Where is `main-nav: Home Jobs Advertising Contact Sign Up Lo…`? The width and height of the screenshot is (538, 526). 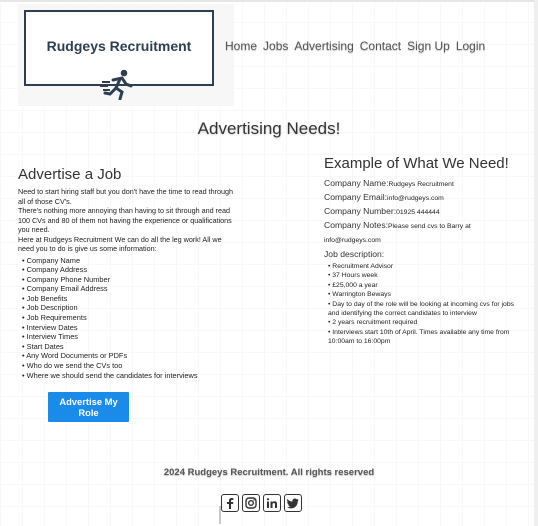
main-nav: Home Jobs Advertising Contact Sign Up Lo… is located at coordinates (355, 46).